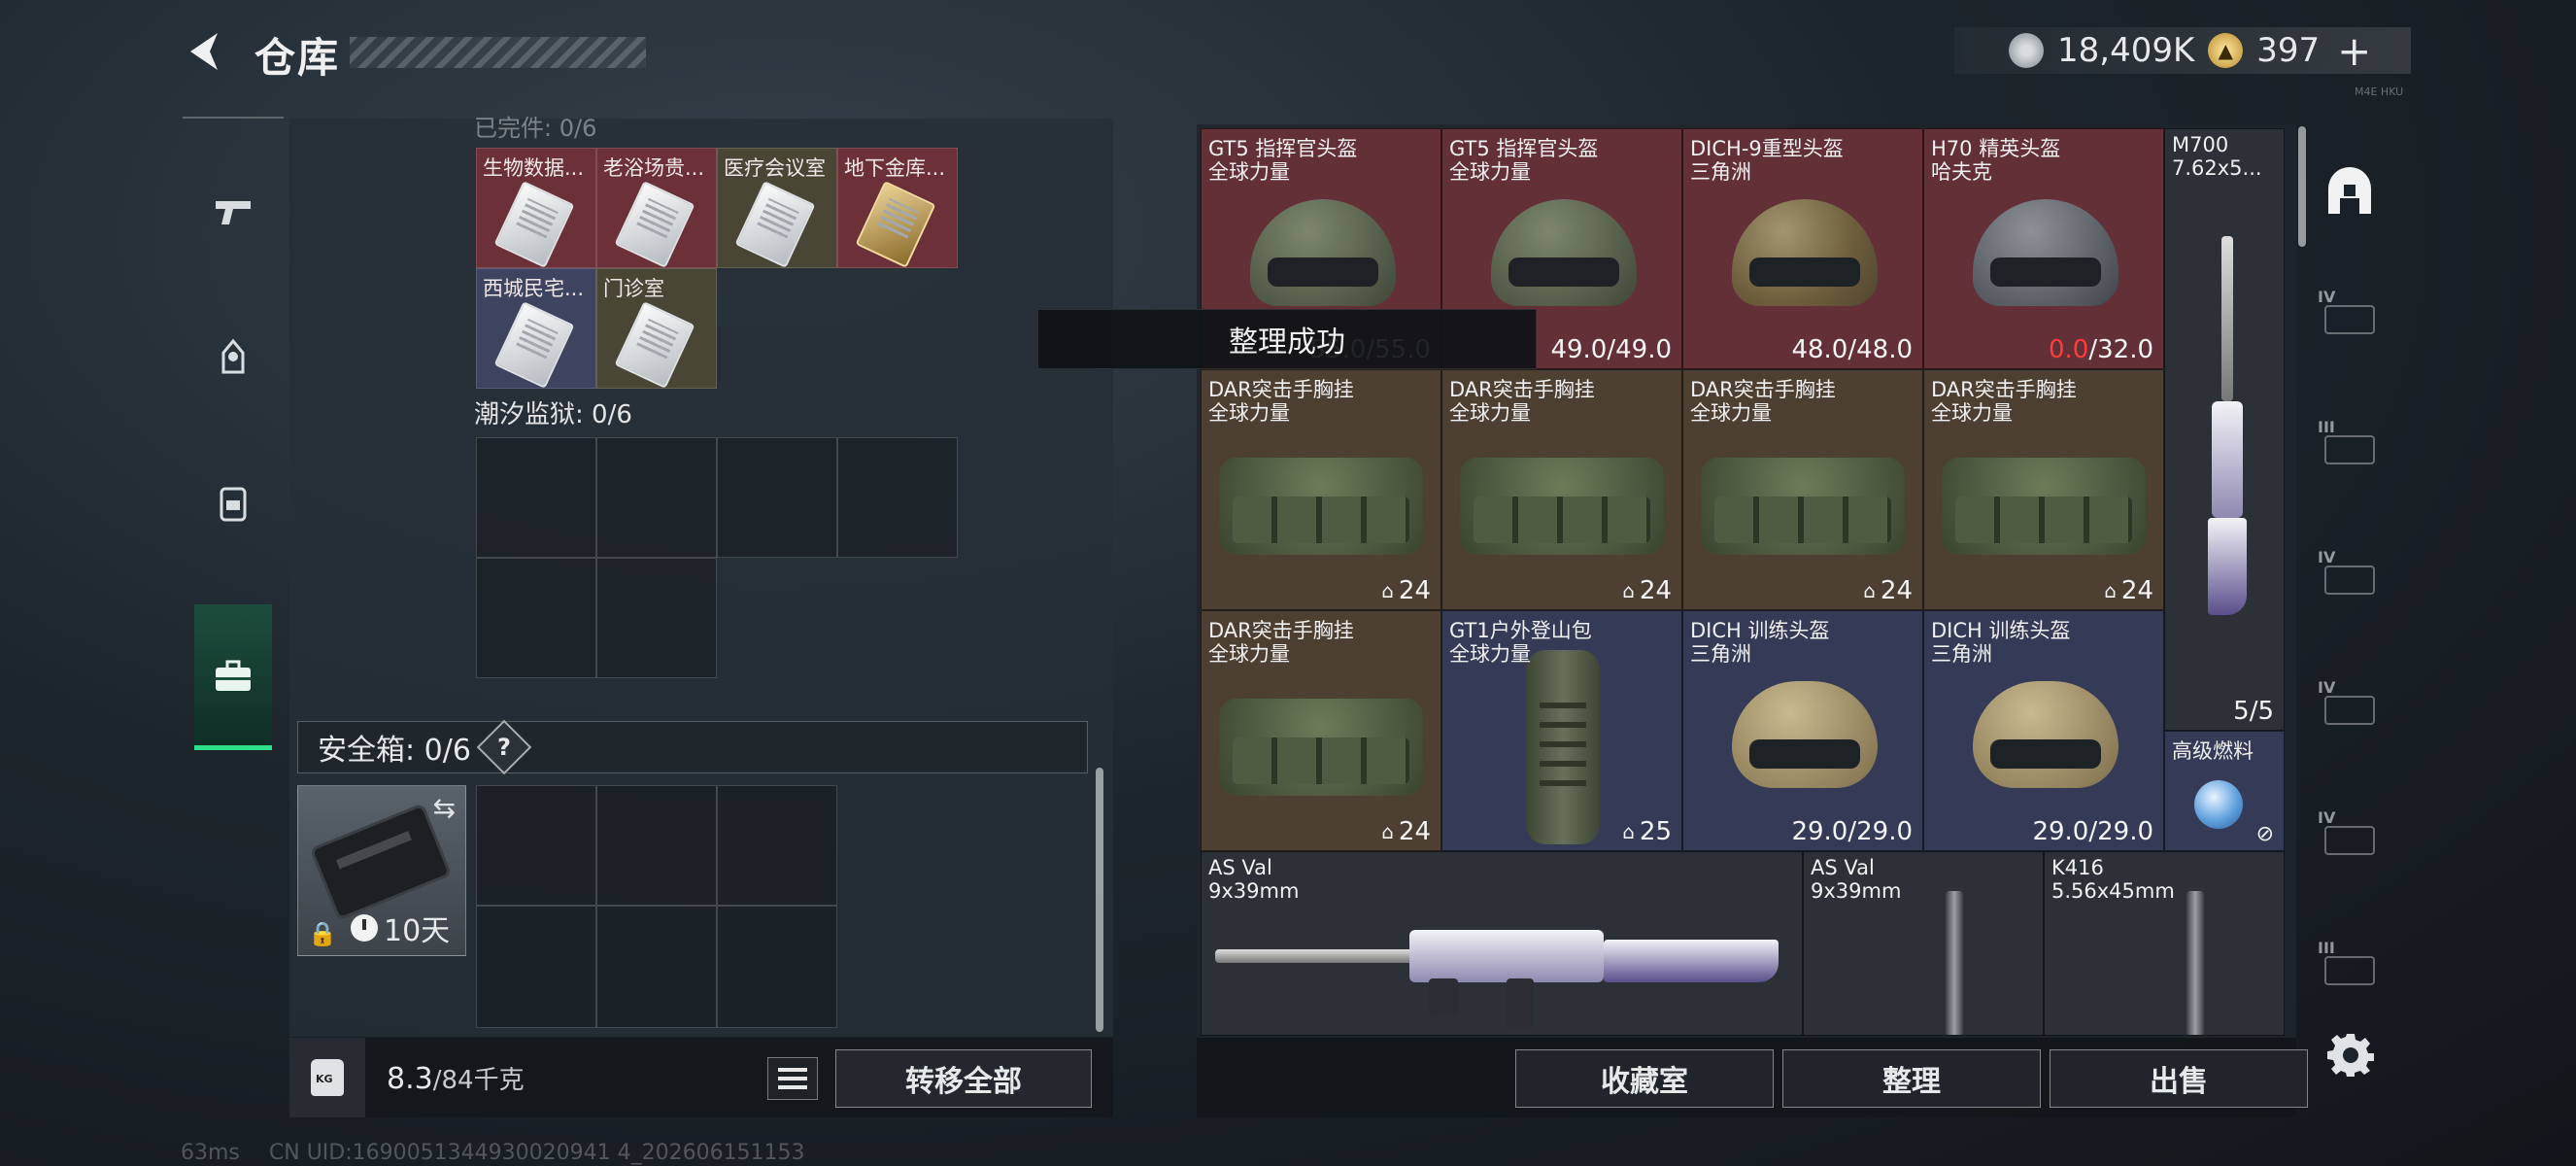  I want to click on right-scrollbar, so click(2302, 186).